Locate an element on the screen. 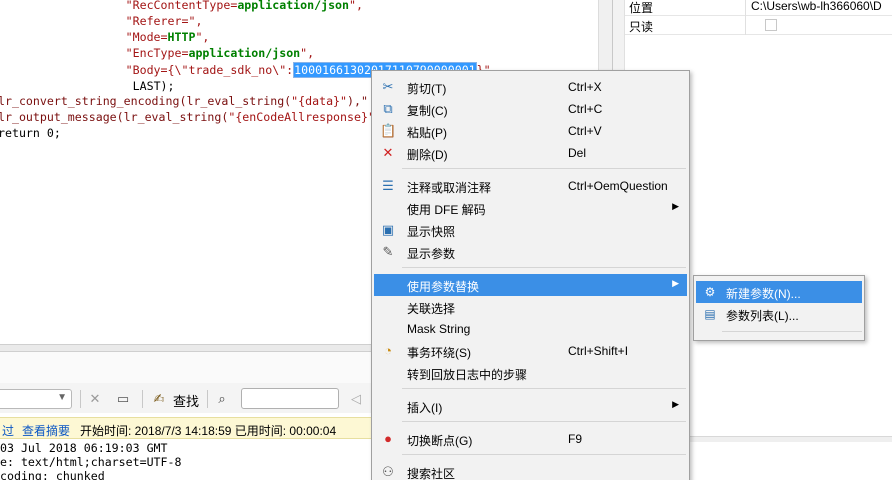 The image size is (892, 480). new-param-icon: ⚙ is located at coordinates (710, 292).